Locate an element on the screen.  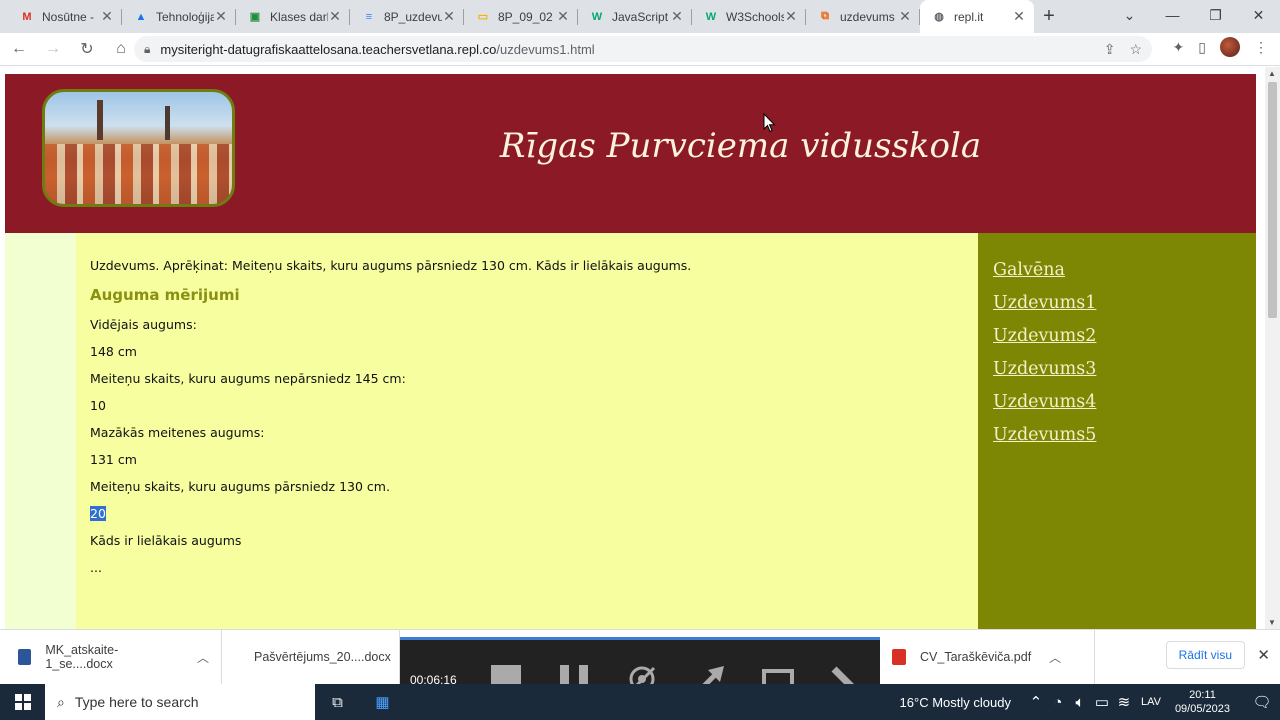
section-heading: Auguma mērijumi is located at coordinates (165, 295).